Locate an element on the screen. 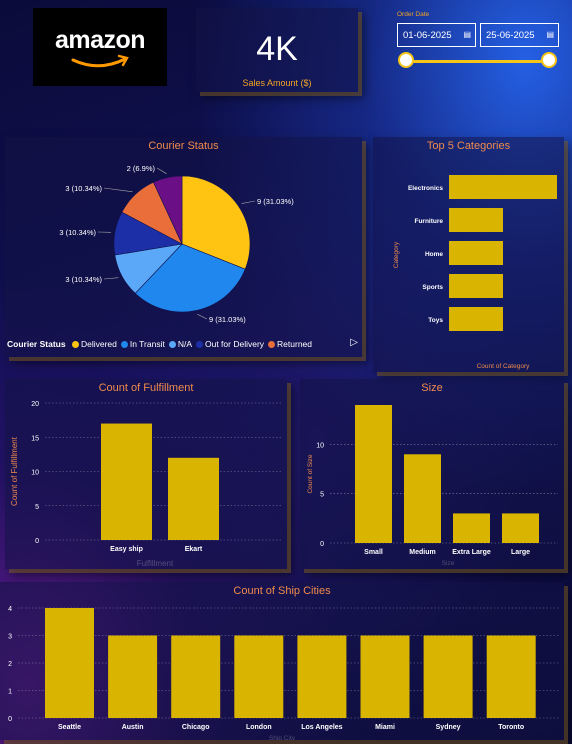 Image resolution: width=572 pixels, height=744 pixels. sales-kpi-card: 4K Sales Amount ($) is located at coordinates (277, 50).